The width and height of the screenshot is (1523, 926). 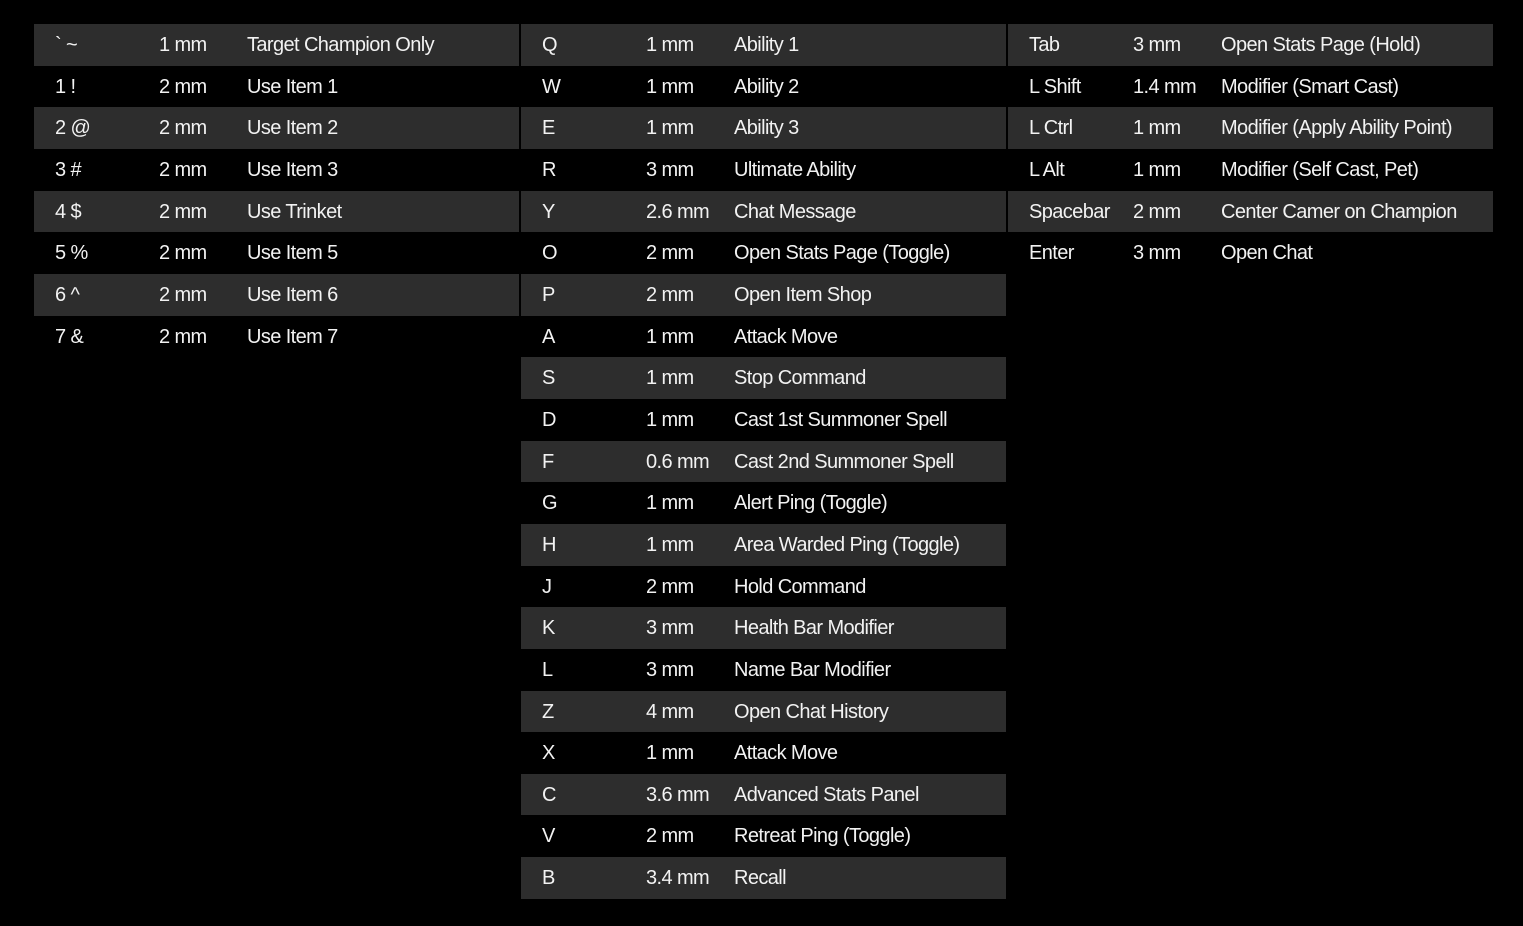 What do you see at coordinates (841, 419) in the screenshot?
I see `action-label: Cast 1st Summoner Spell` at bounding box center [841, 419].